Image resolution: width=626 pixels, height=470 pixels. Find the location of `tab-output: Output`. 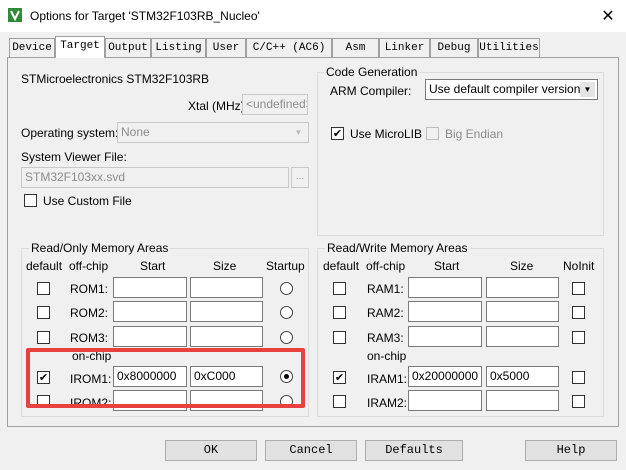

tab-output: Output is located at coordinates (128, 47).